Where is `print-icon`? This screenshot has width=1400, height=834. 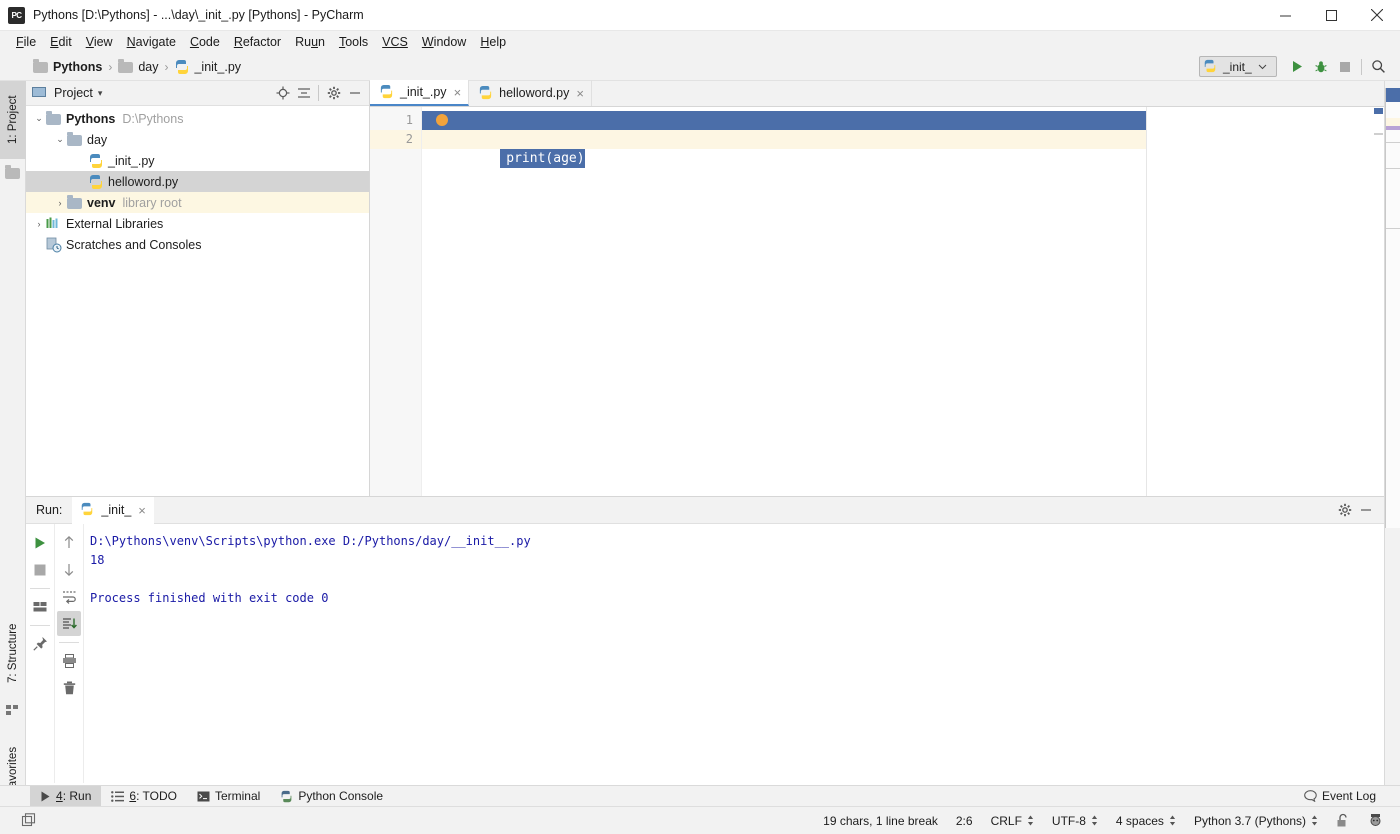 print-icon is located at coordinates (69, 660).